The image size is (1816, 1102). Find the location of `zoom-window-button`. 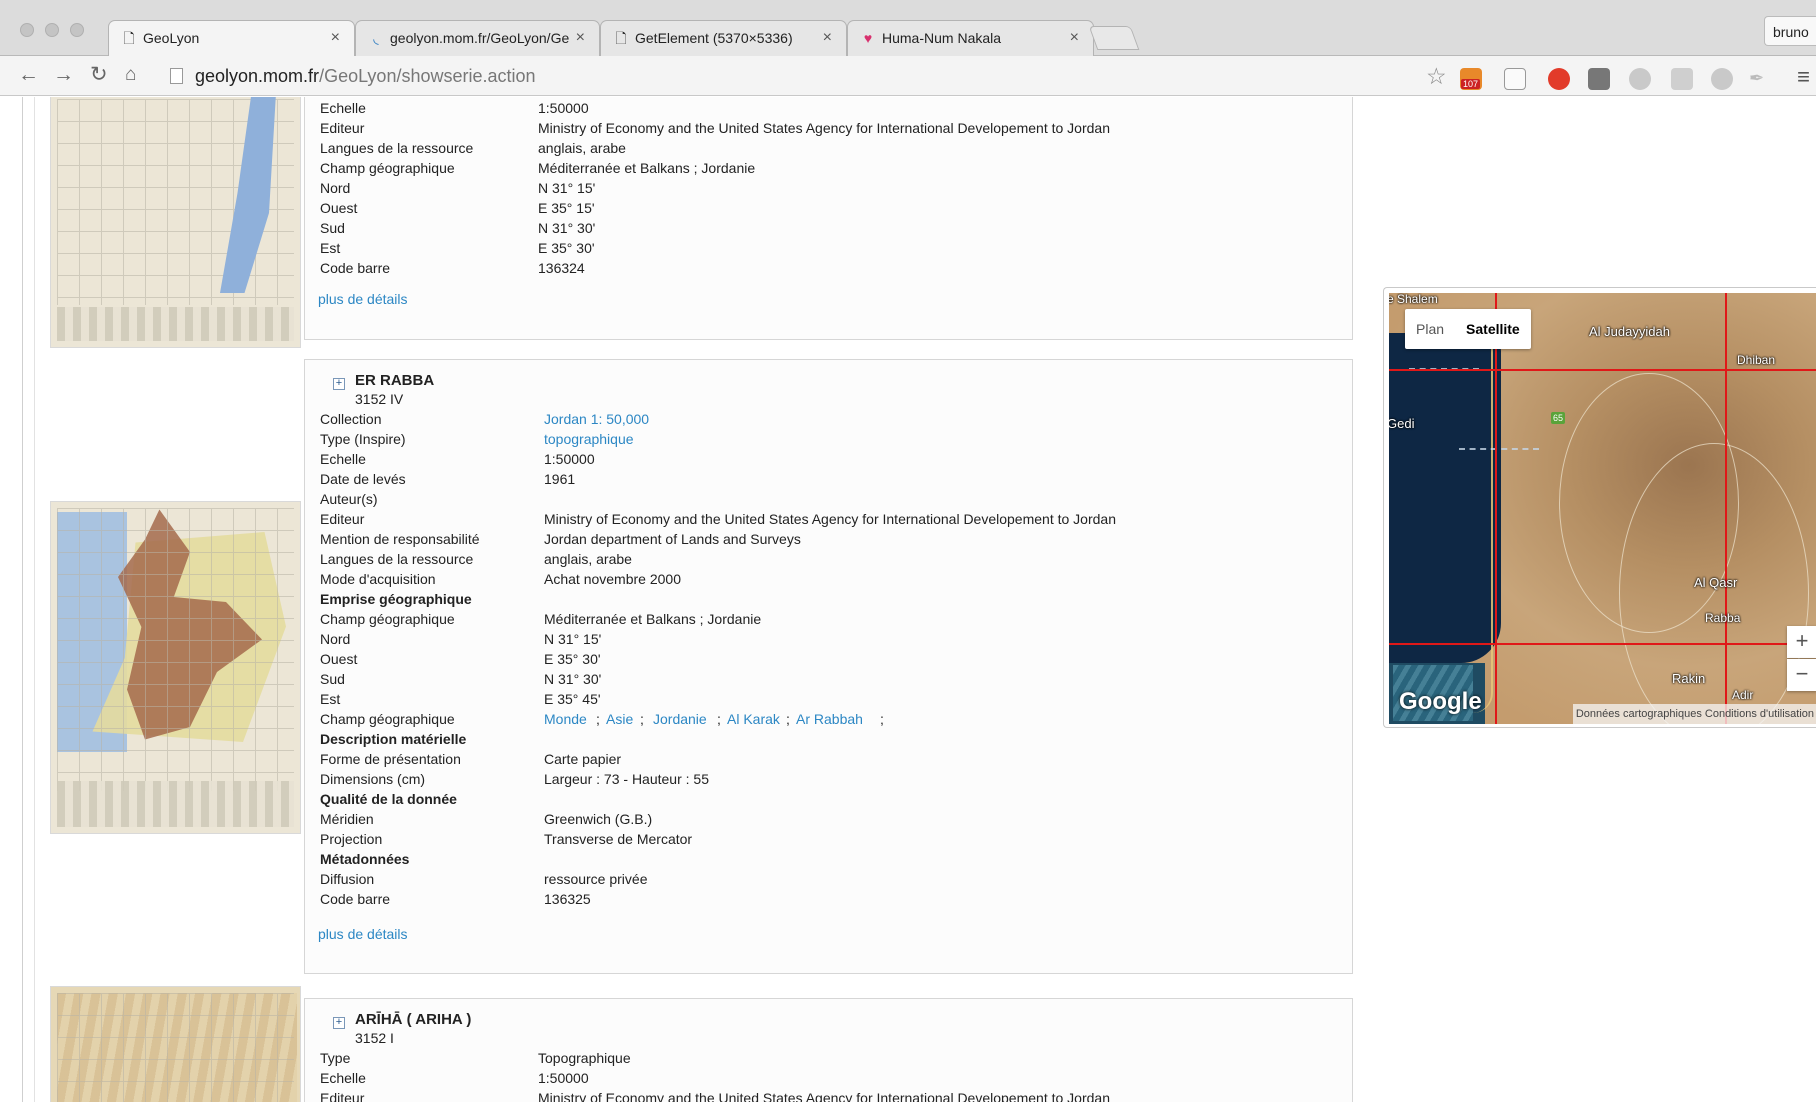

zoom-window-button is located at coordinates (77, 30).